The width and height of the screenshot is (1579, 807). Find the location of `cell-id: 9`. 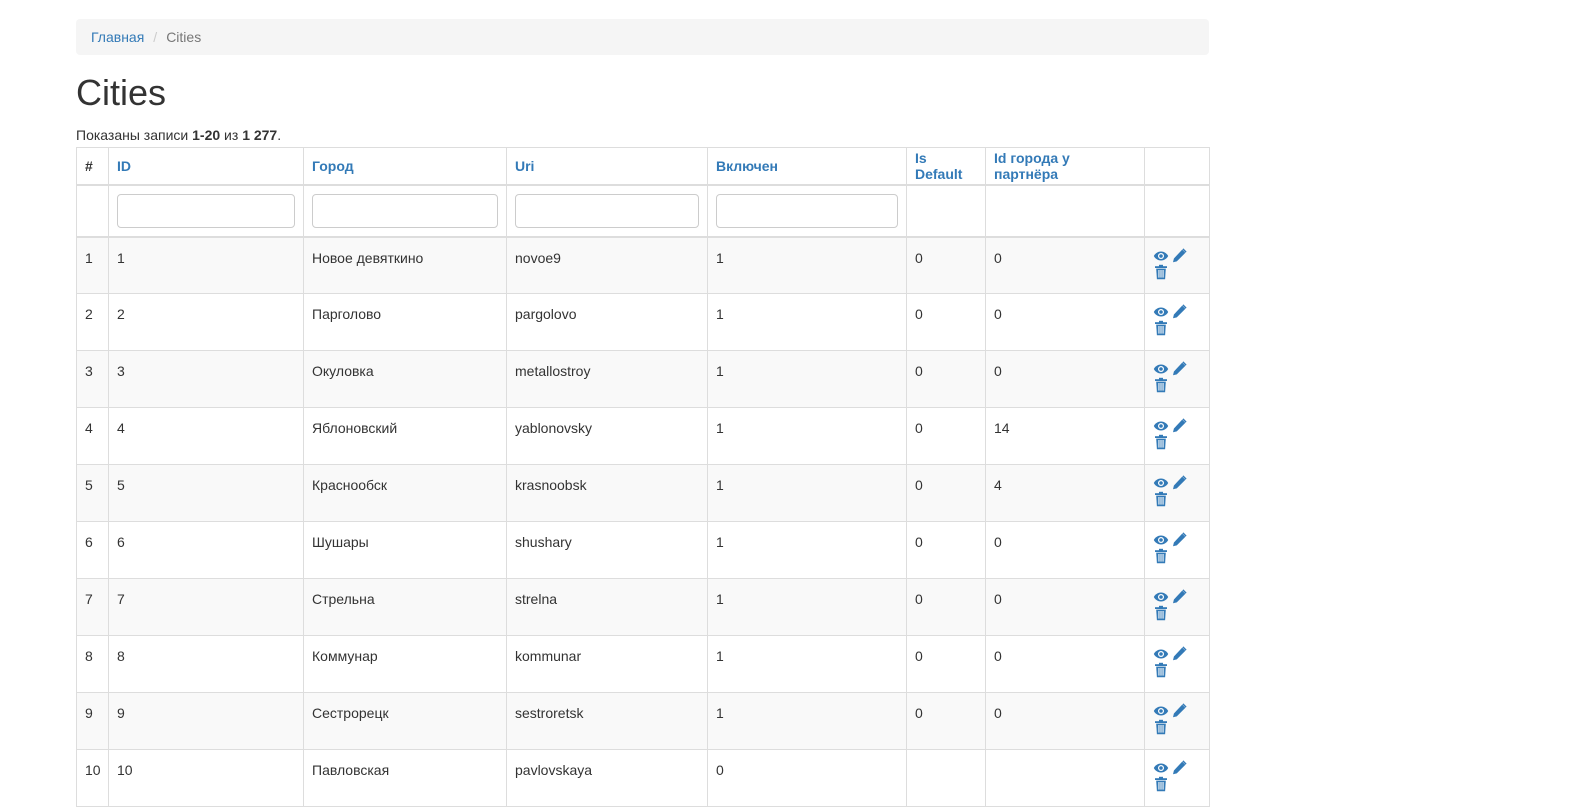

cell-id: 9 is located at coordinates (206, 721).